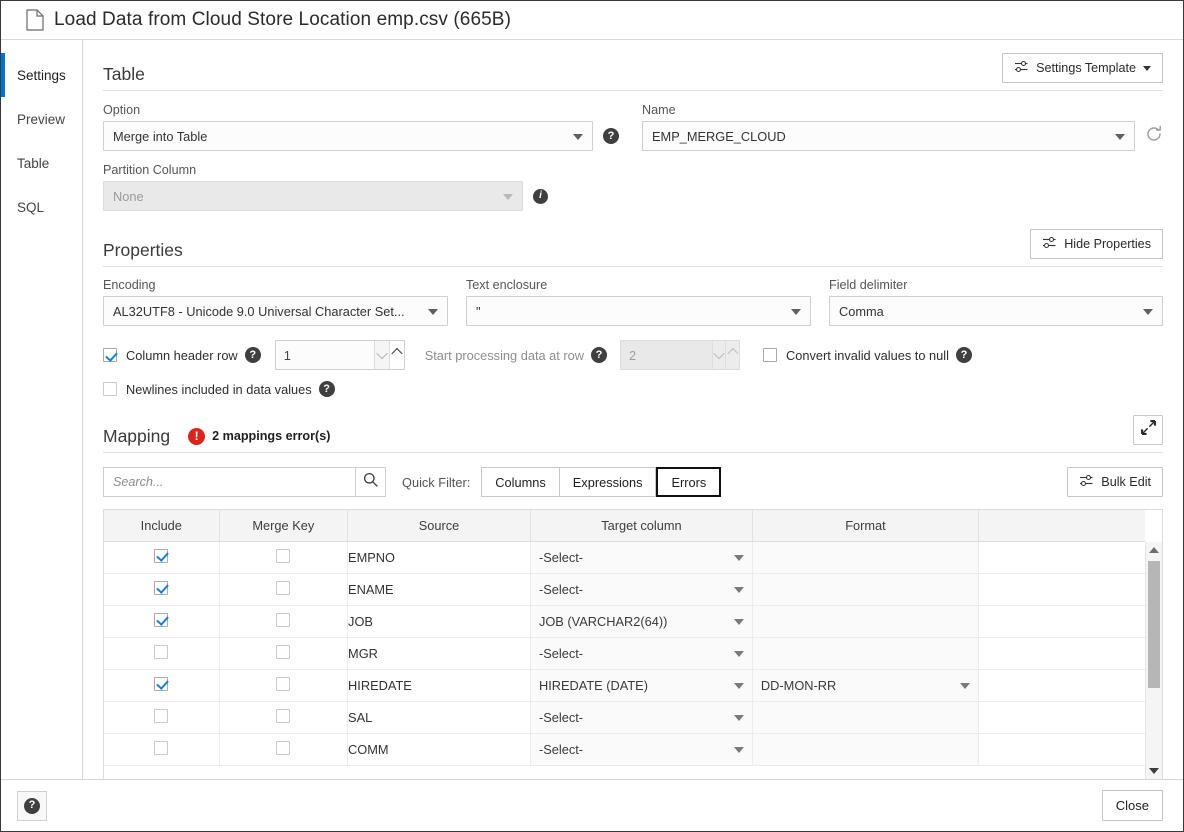 The image size is (1184, 832). Describe the element at coordinates (284, 526) in the screenshot. I see `column-header-merge-key: Merge Key` at that location.